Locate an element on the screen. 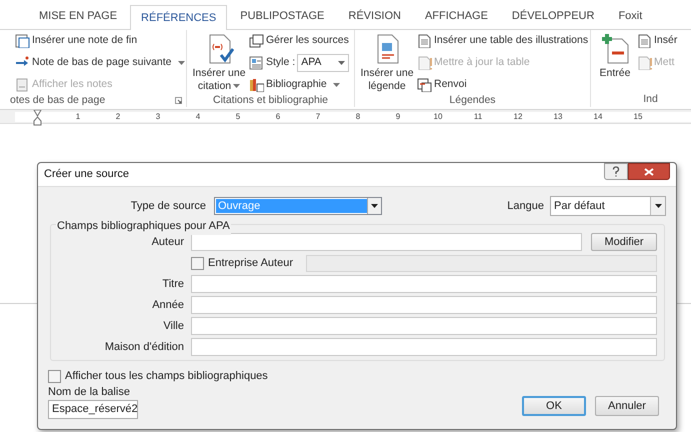  field-label: Titre is located at coordinates (173, 284).